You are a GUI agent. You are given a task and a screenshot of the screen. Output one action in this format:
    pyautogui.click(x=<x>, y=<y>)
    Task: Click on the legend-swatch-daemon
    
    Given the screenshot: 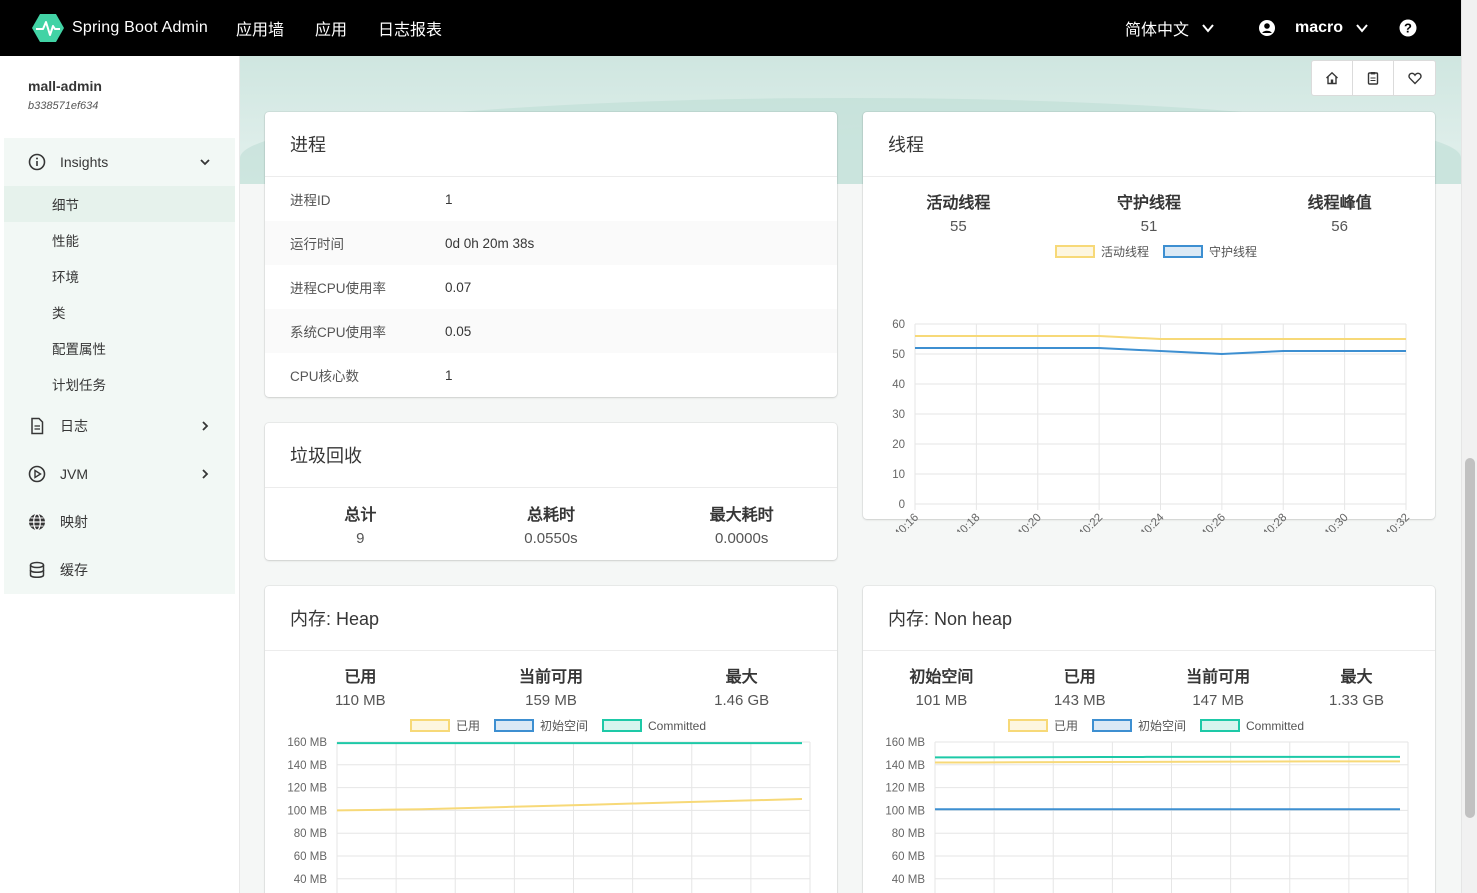 What is the action you would take?
    pyautogui.click(x=1183, y=251)
    